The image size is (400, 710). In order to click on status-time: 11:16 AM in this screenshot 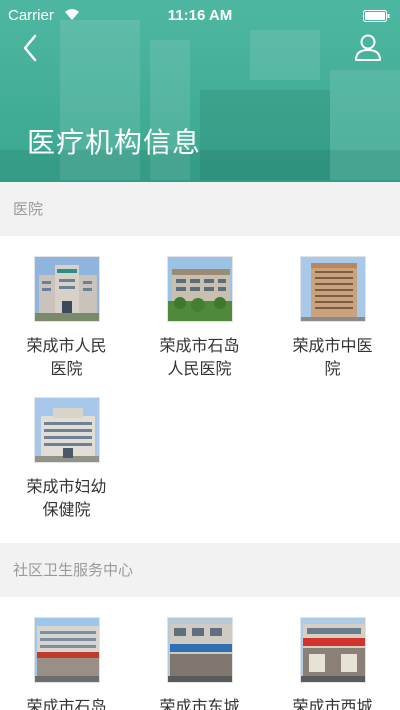, I will do `click(200, 15)`.